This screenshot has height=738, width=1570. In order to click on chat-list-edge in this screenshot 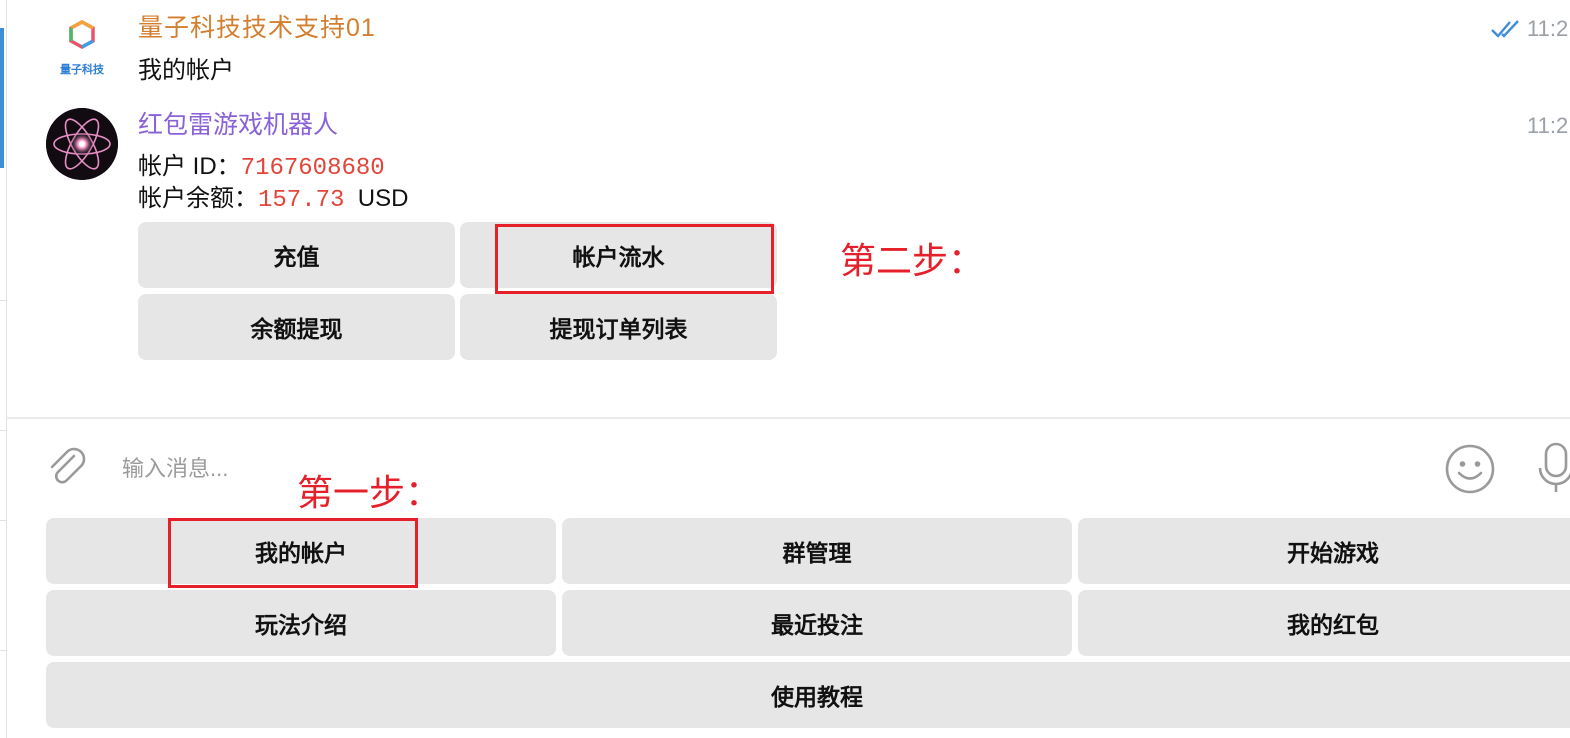, I will do `click(3, 369)`.